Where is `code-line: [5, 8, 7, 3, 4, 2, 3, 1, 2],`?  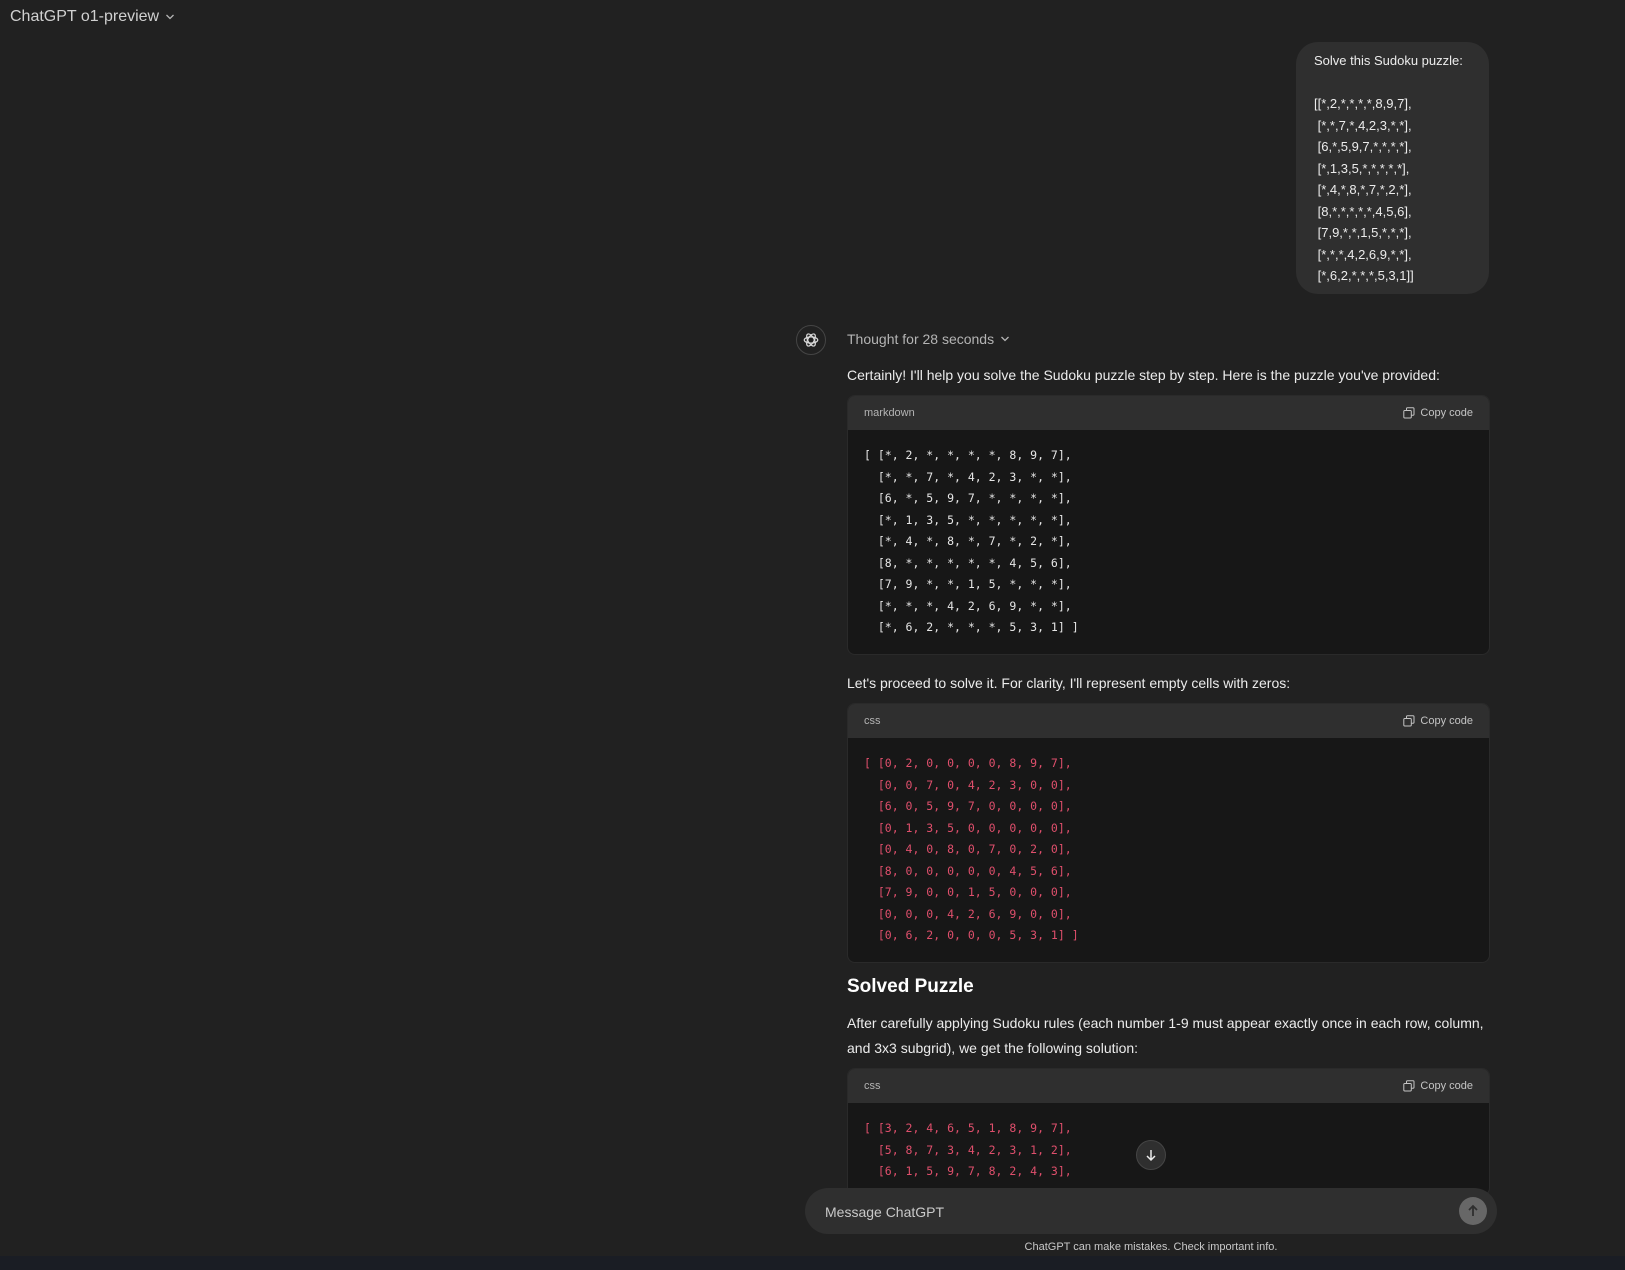
code-line: [5, 8, 7, 3, 4, 2, 3, 1, 2], is located at coordinates (968, 1149).